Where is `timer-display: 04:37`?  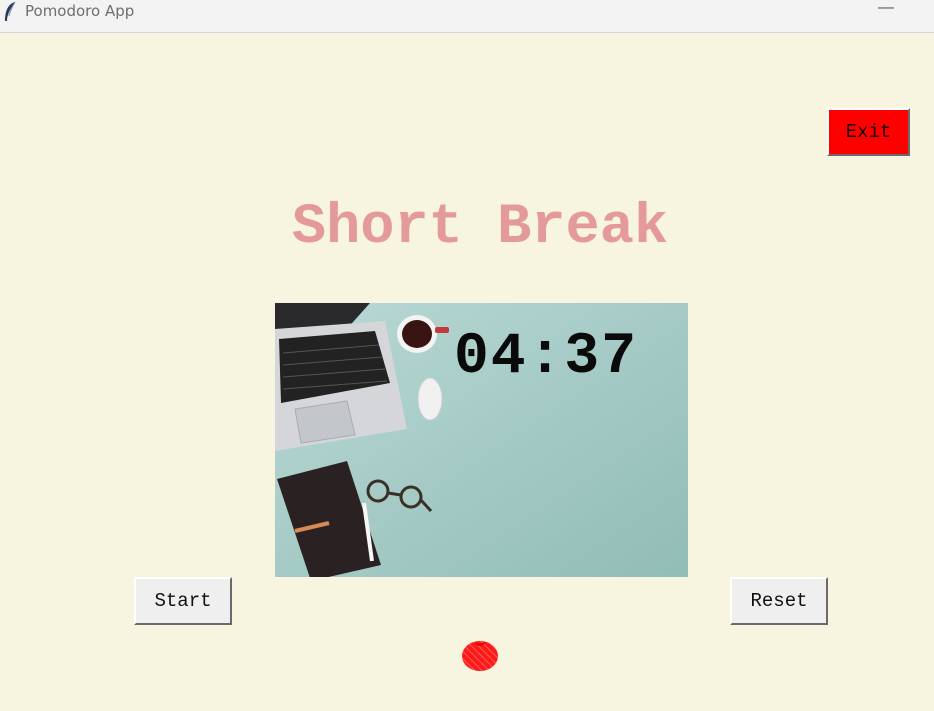
timer-display: 04:37 is located at coordinates (546, 357).